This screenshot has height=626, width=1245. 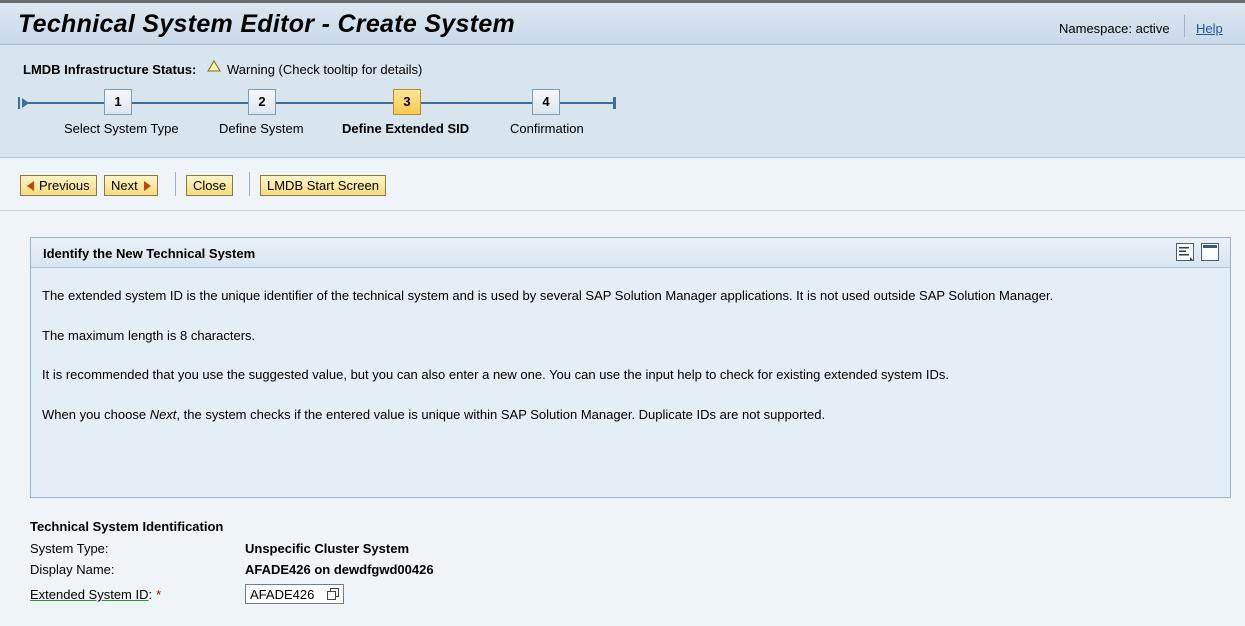 I want to click on help-link: Help, so click(x=1209, y=28).